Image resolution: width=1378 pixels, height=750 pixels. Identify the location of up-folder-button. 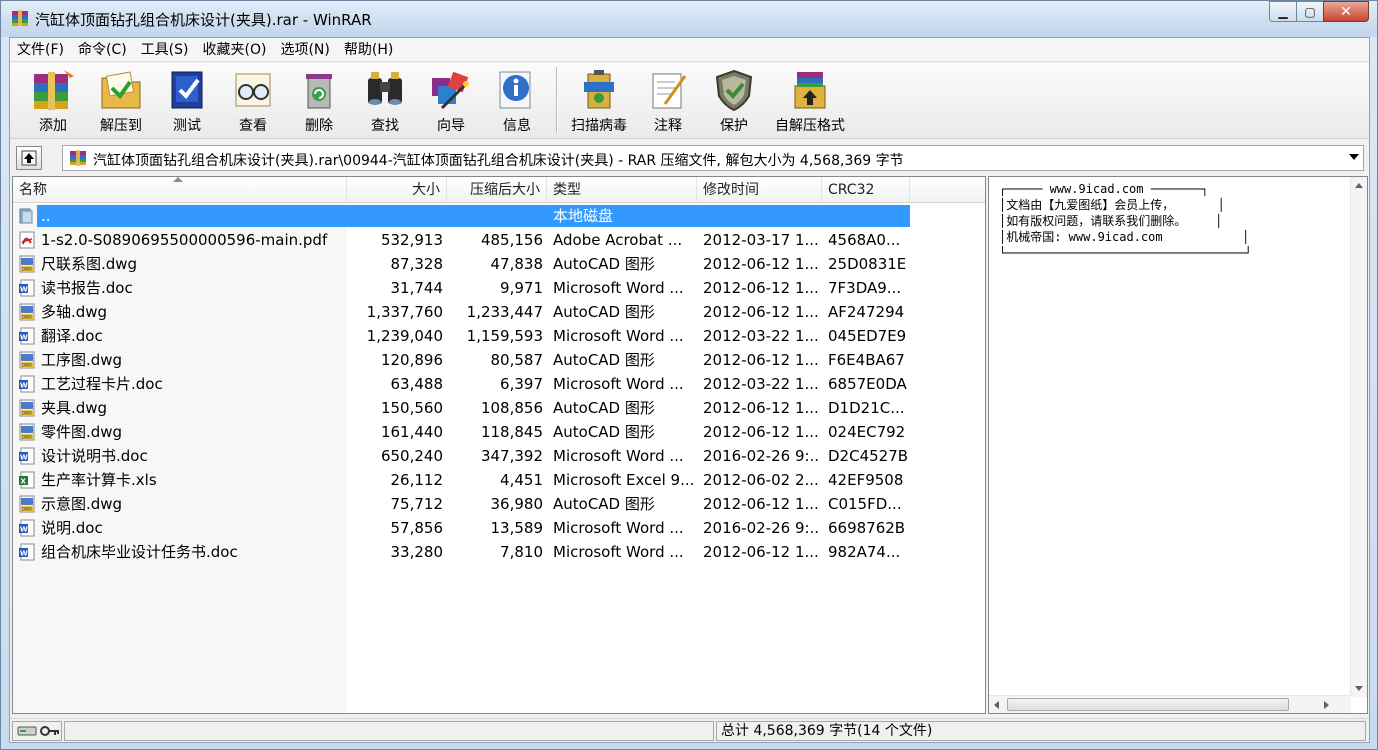
(29, 158).